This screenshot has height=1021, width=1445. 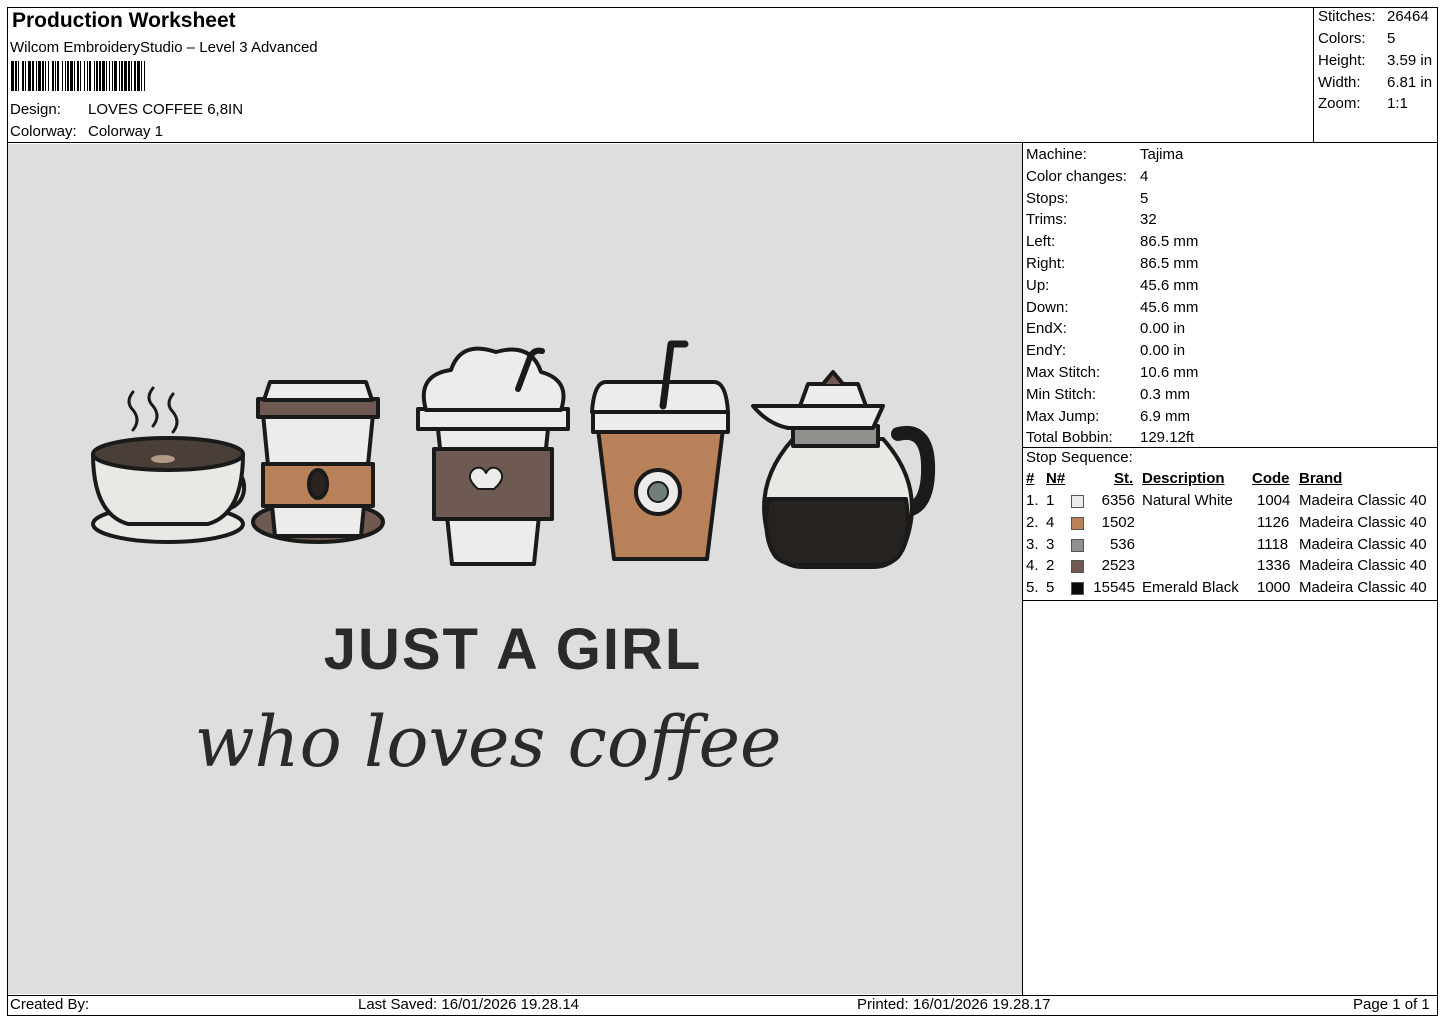 I want to click on row-stitches: 1502, so click(x=1118, y=522).